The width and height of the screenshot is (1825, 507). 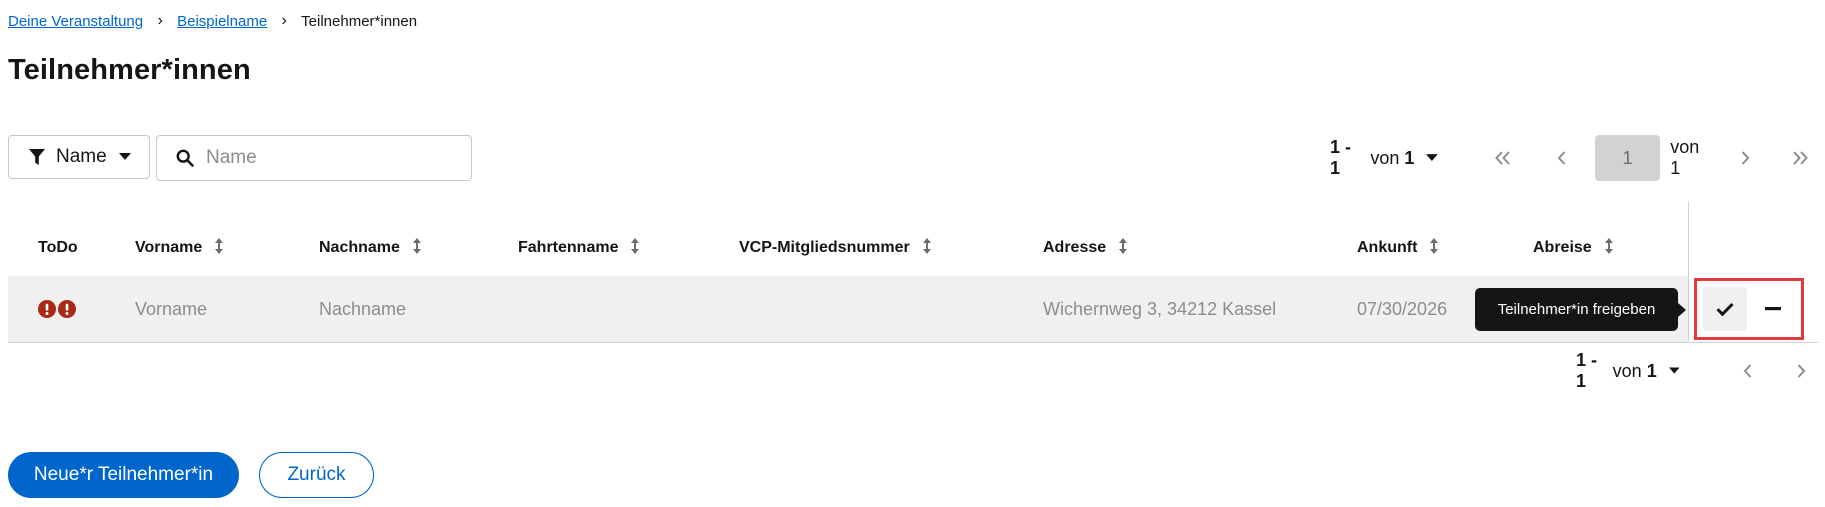 I want to click on column-label: Abreise, so click(x=1562, y=247).